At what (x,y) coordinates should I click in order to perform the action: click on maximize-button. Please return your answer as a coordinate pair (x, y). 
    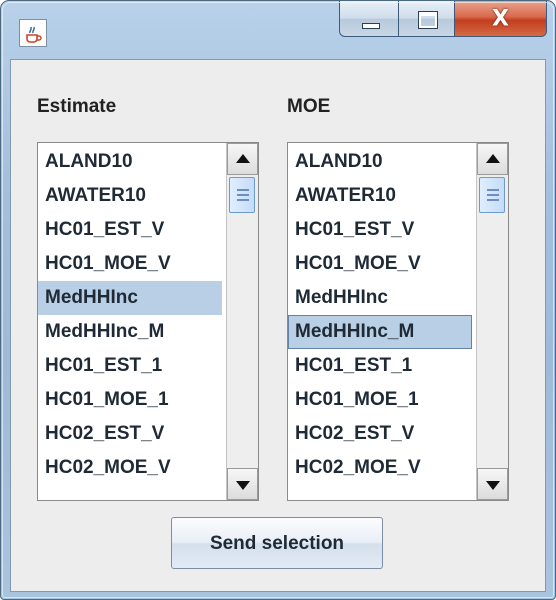
    Looking at the image, I should click on (427, 19).